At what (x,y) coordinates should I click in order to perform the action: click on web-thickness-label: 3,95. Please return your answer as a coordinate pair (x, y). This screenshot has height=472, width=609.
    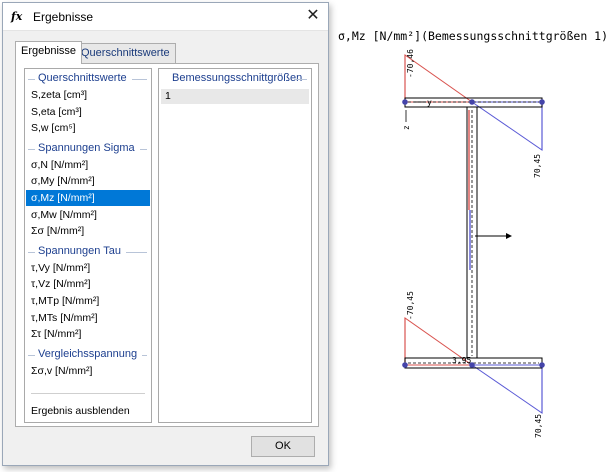
    Looking at the image, I should click on (461, 360).